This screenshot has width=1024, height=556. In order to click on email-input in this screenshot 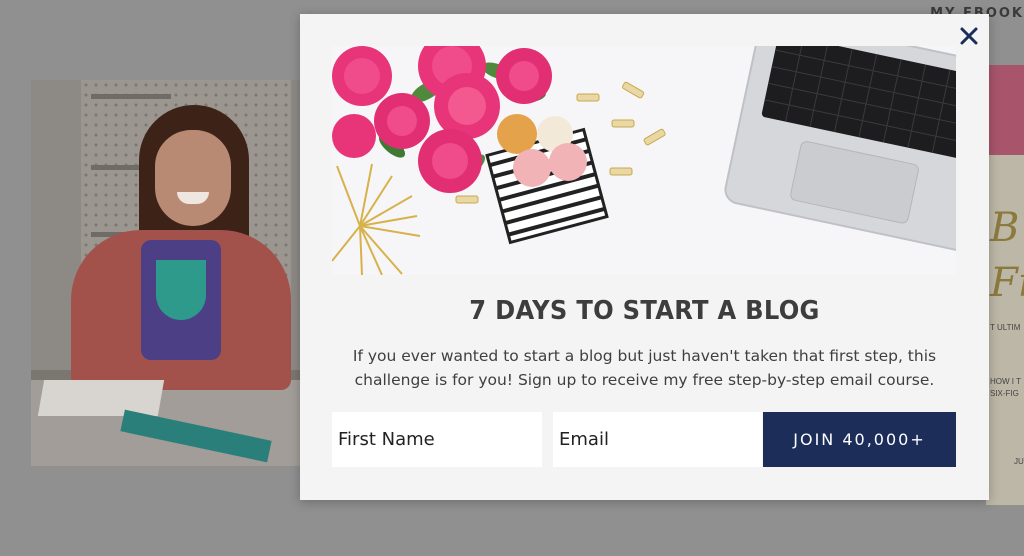, I will do `click(657, 439)`.